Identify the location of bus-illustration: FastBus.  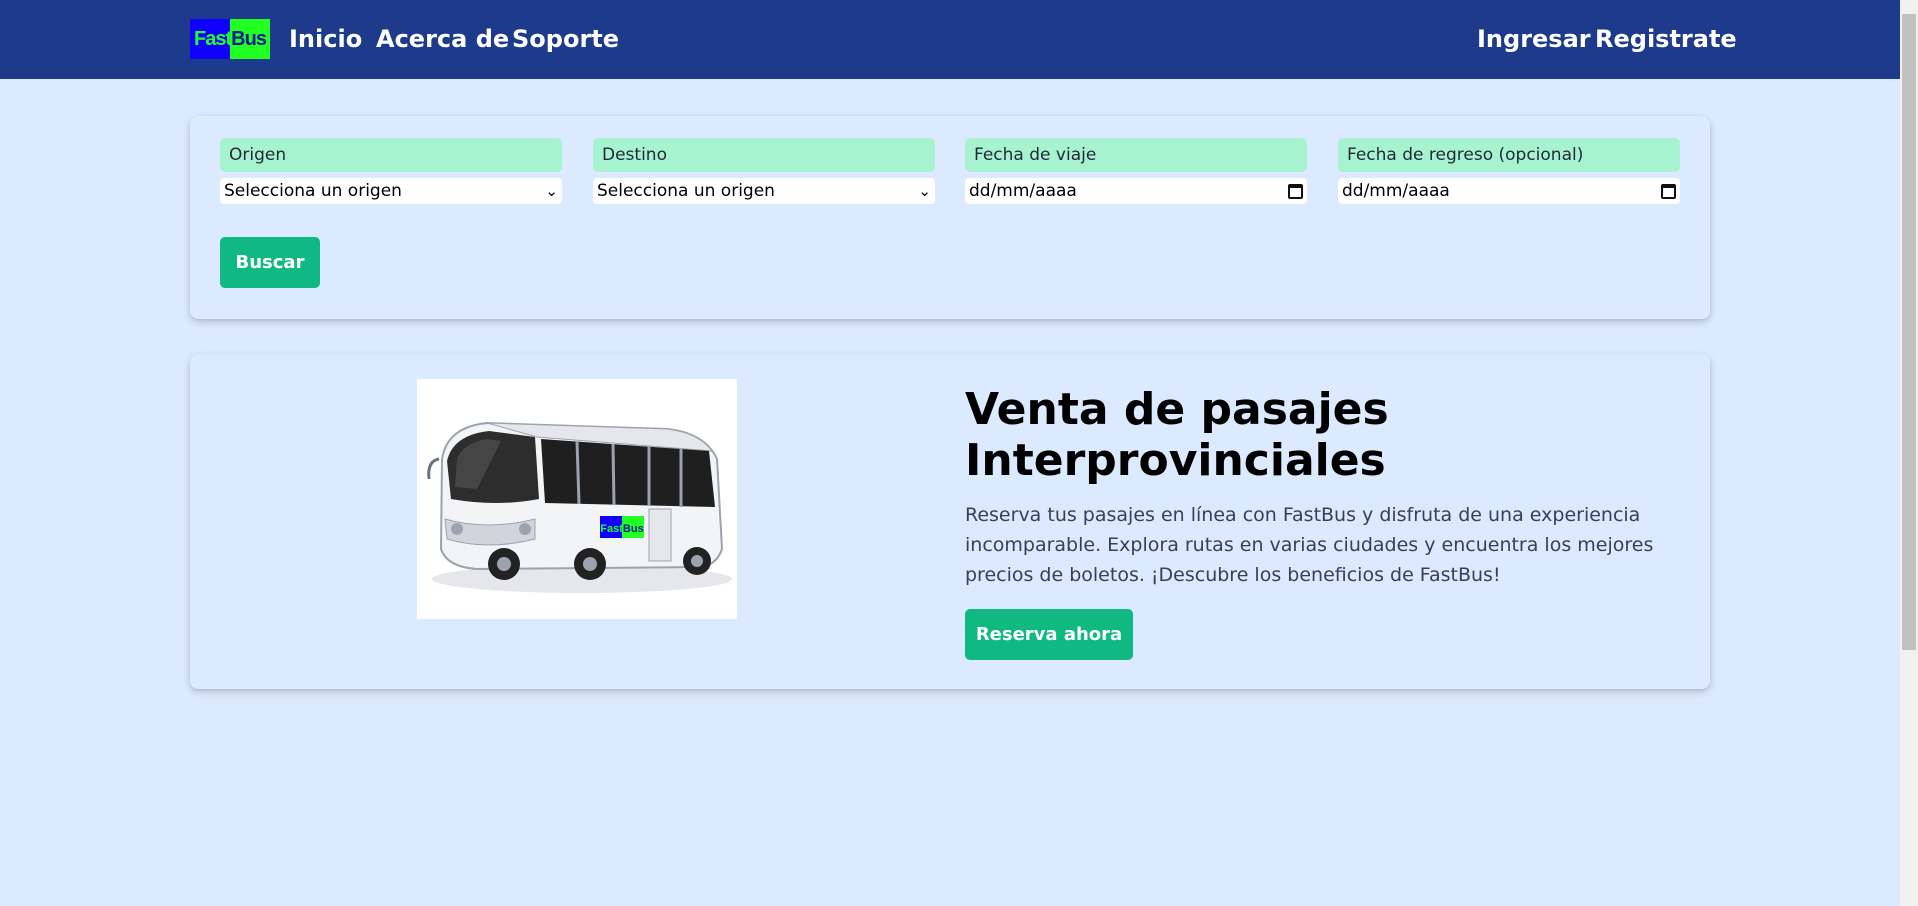
(579, 507).